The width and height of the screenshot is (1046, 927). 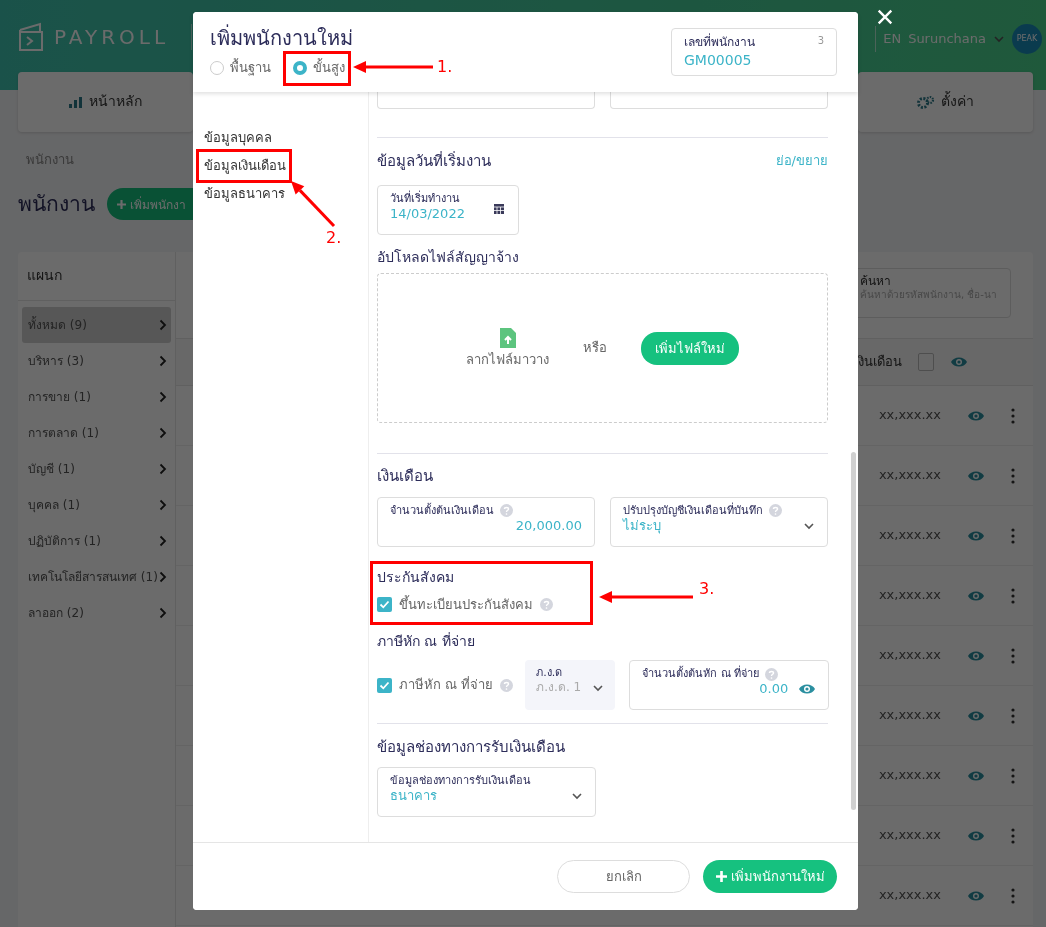 I want to click on select-field: ปรับปรุงบัญชีเงินเดือนที่บันทึก ไม่ระบุ, so click(x=719, y=522).